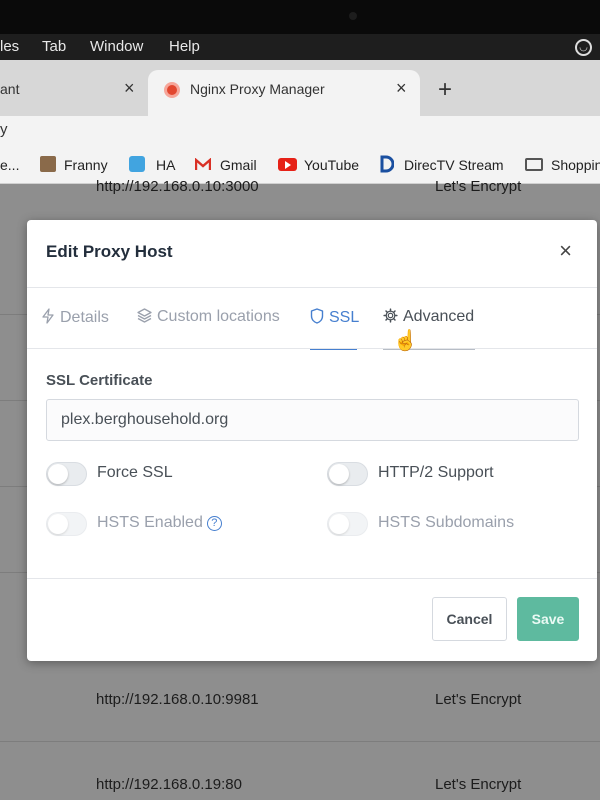 Image resolution: width=600 pixels, height=800 pixels. I want to click on save-button: Save, so click(548, 619).